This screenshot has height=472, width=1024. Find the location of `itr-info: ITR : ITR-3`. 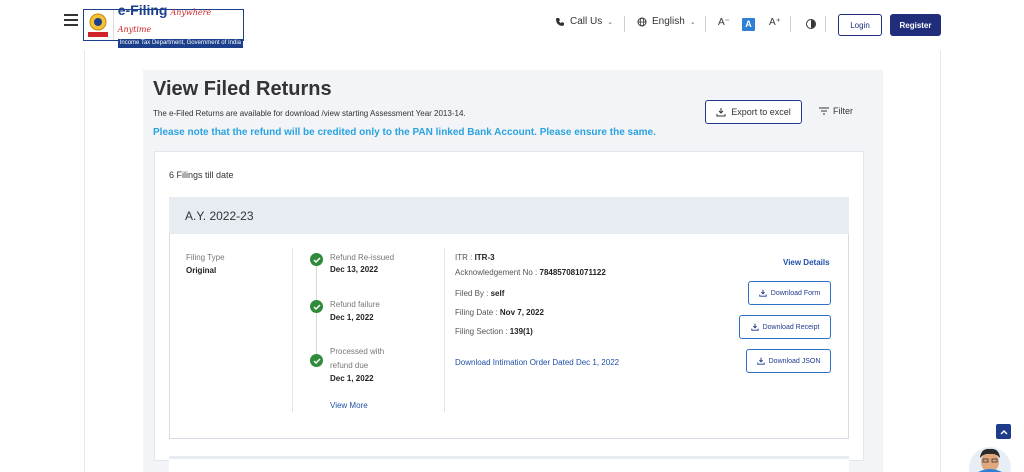

itr-info: ITR : ITR-3 is located at coordinates (475, 257).